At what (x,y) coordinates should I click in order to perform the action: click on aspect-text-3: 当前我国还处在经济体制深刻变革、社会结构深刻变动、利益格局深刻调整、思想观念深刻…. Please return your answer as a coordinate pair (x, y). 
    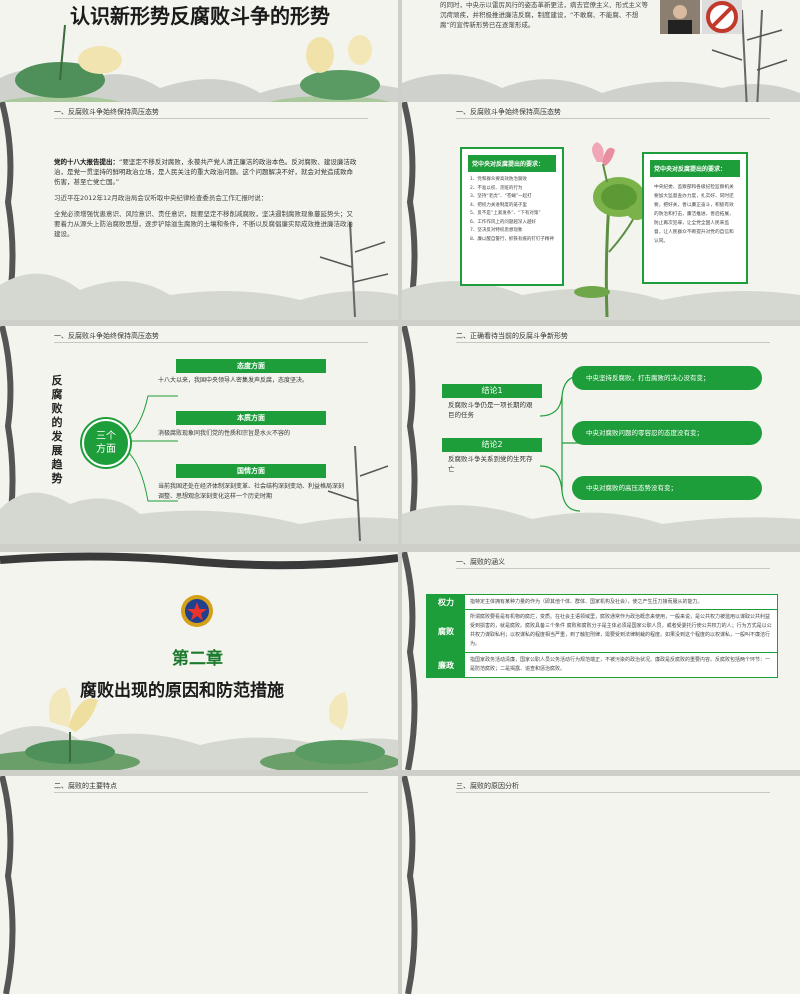
    Looking at the image, I should click on (251, 491).